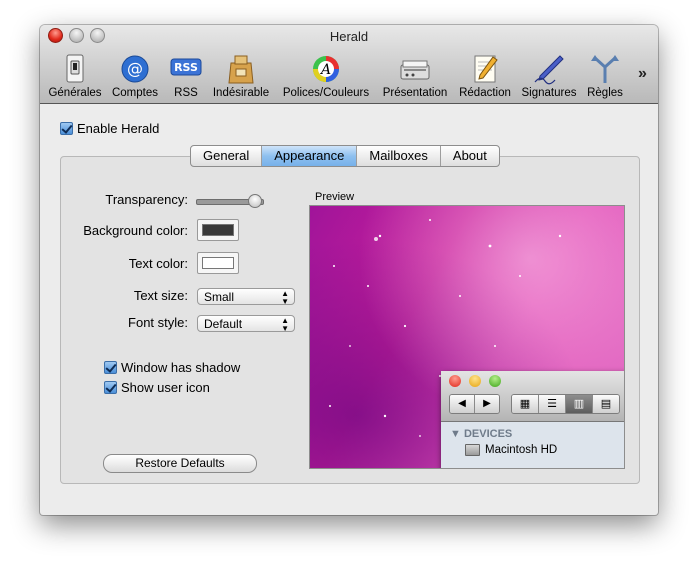 The height and width of the screenshot is (569, 698). Describe the element at coordinates (110, 367) in the screenshot. I see `window-shadow-checkbox` at that location.